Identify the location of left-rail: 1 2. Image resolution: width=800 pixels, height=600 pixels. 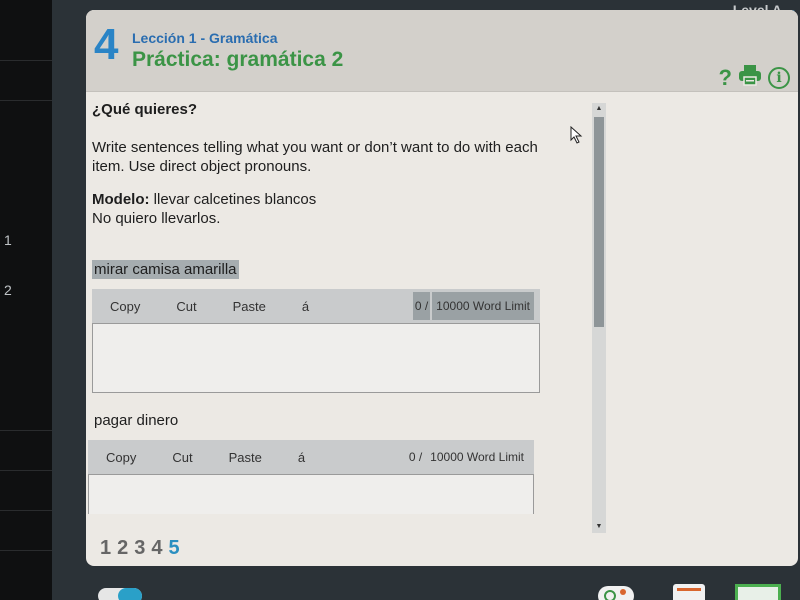
(26, 300).